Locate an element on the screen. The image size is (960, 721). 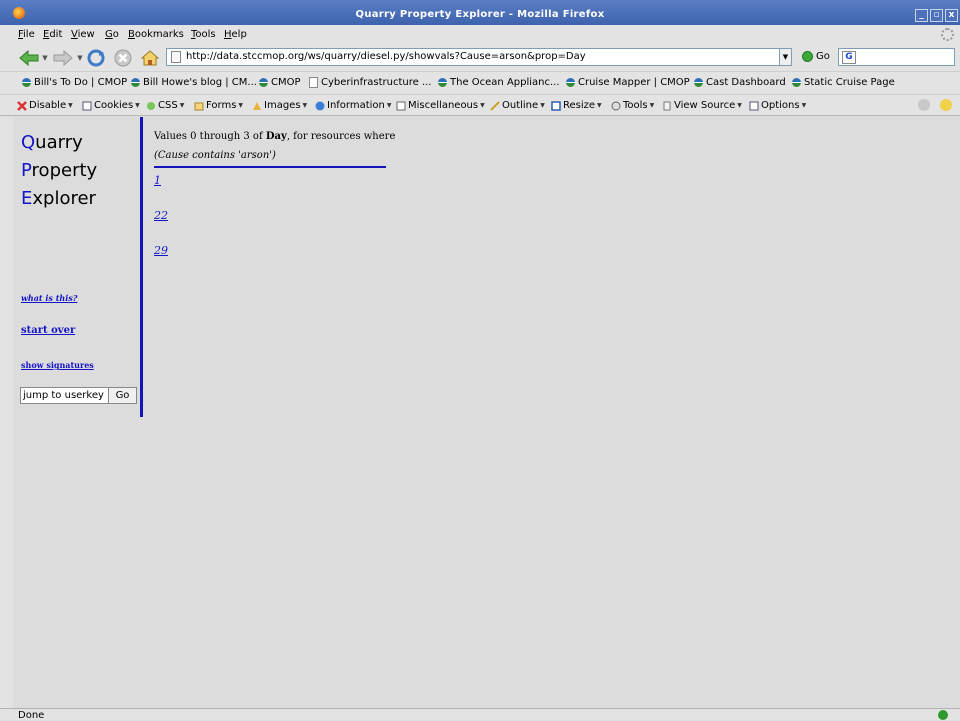
forward-arrow-icon is located at coordinates (63, 58).